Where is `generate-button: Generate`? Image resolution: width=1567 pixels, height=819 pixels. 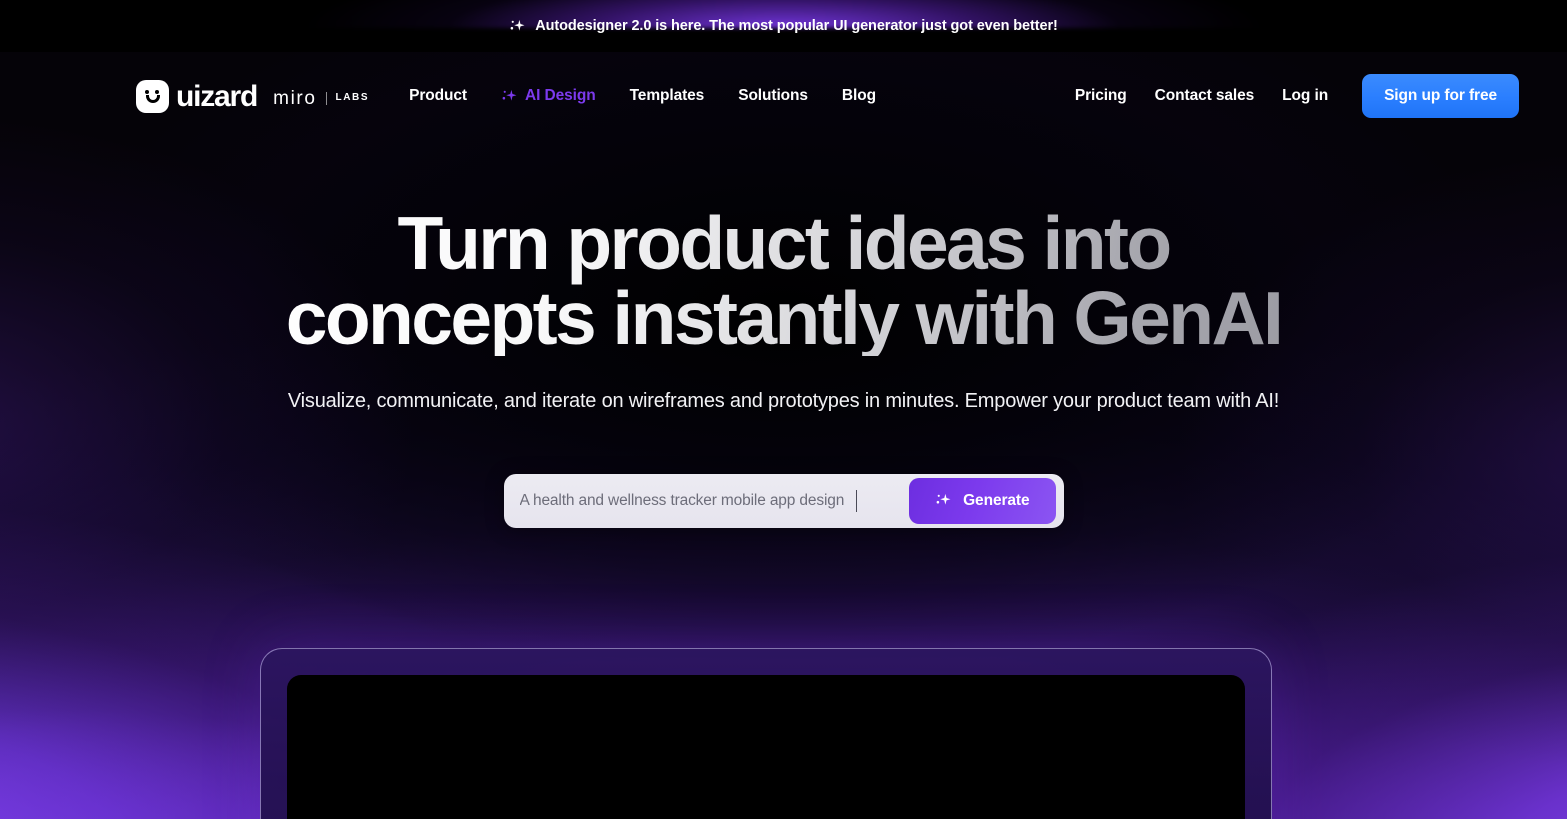 generate-button: Generate is located at coordinates (982, 500).